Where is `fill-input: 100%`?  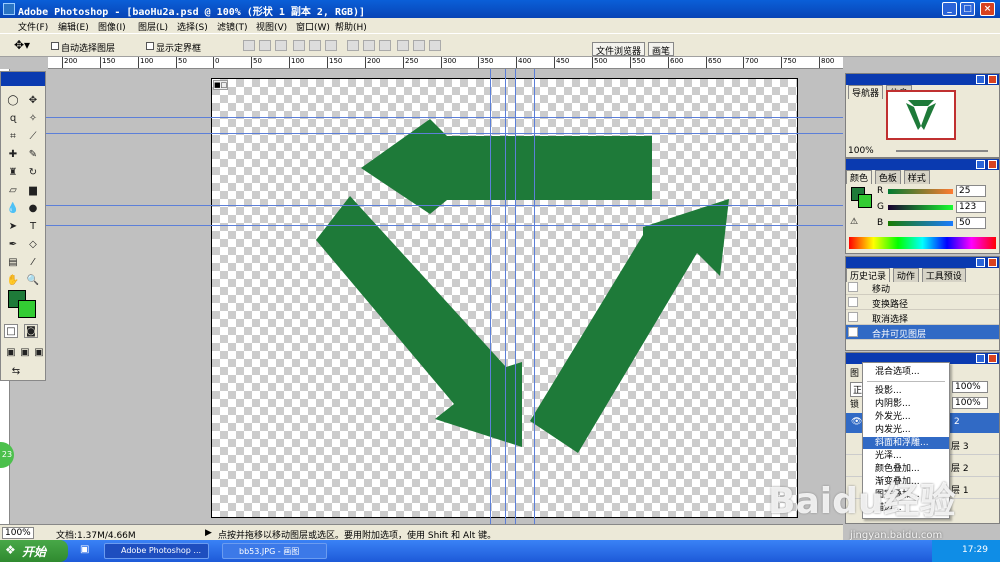 fill-input: 100% is located at coordinates (970, 403).